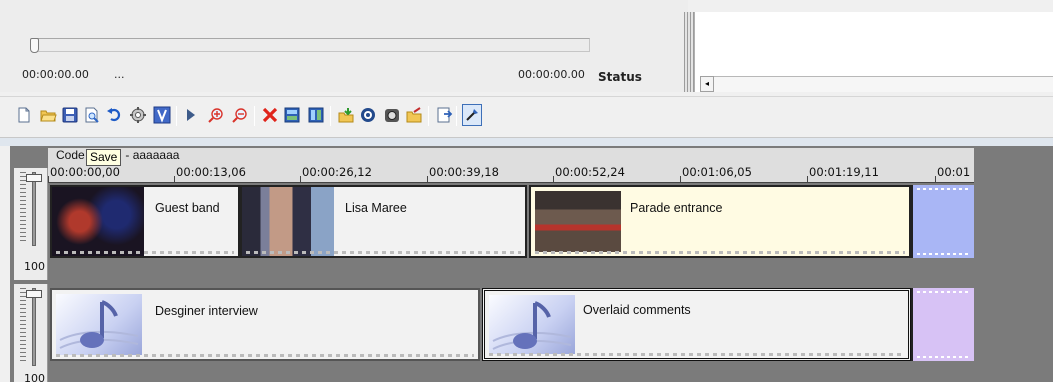 The width and height of the screenshot is (1053, 382). Describe the element at coordinates (954, 172) in the screenshot. I see `ruler-label: 00:01` at that location.